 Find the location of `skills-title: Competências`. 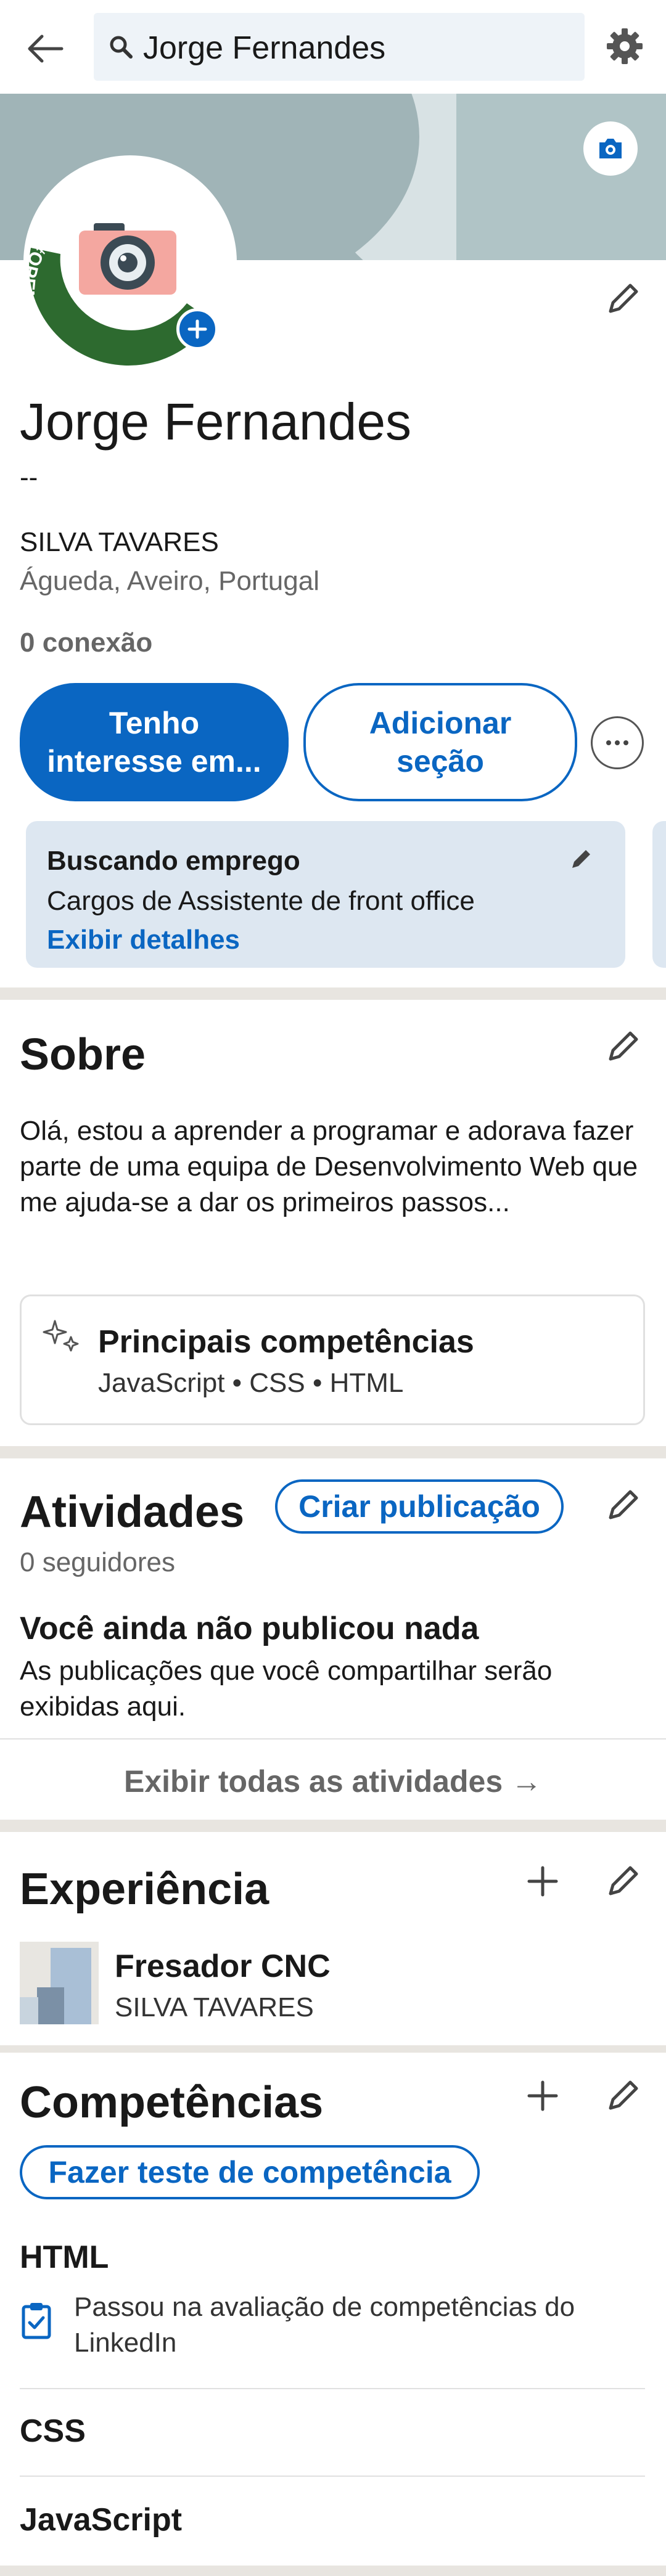

skills-title: Competências is located at coordinates (172, 2102).